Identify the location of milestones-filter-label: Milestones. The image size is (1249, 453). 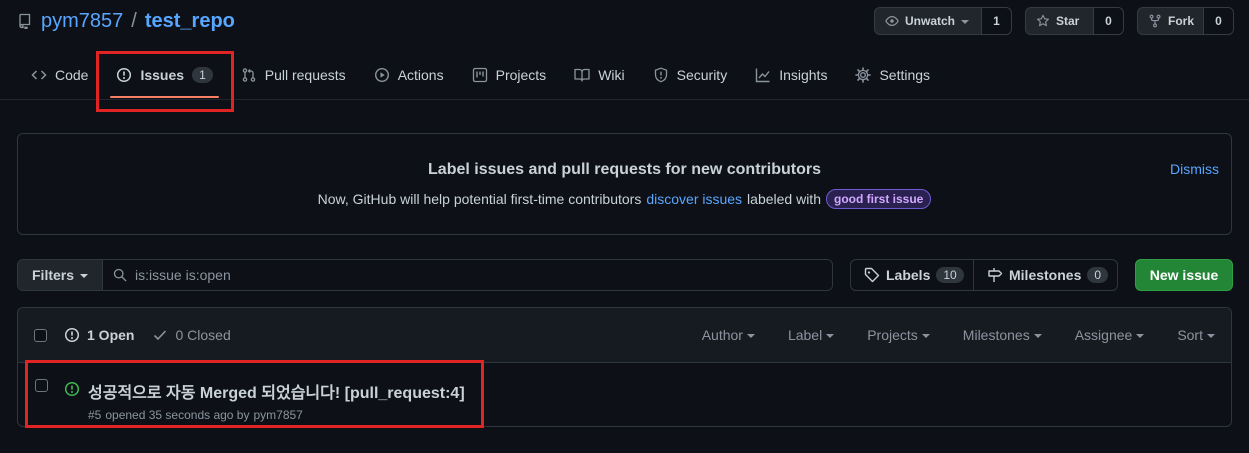
(996, 335).